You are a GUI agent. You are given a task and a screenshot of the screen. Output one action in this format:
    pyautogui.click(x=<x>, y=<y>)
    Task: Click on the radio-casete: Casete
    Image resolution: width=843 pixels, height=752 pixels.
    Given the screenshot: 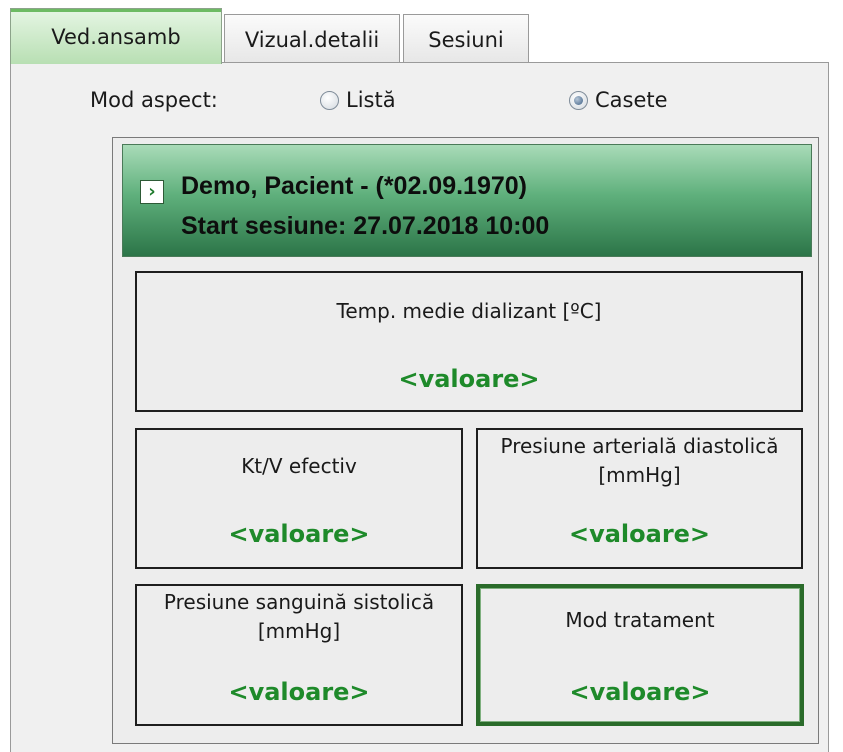 What is the action you would take?
    pyautogui.click(x=618, y=100)
    